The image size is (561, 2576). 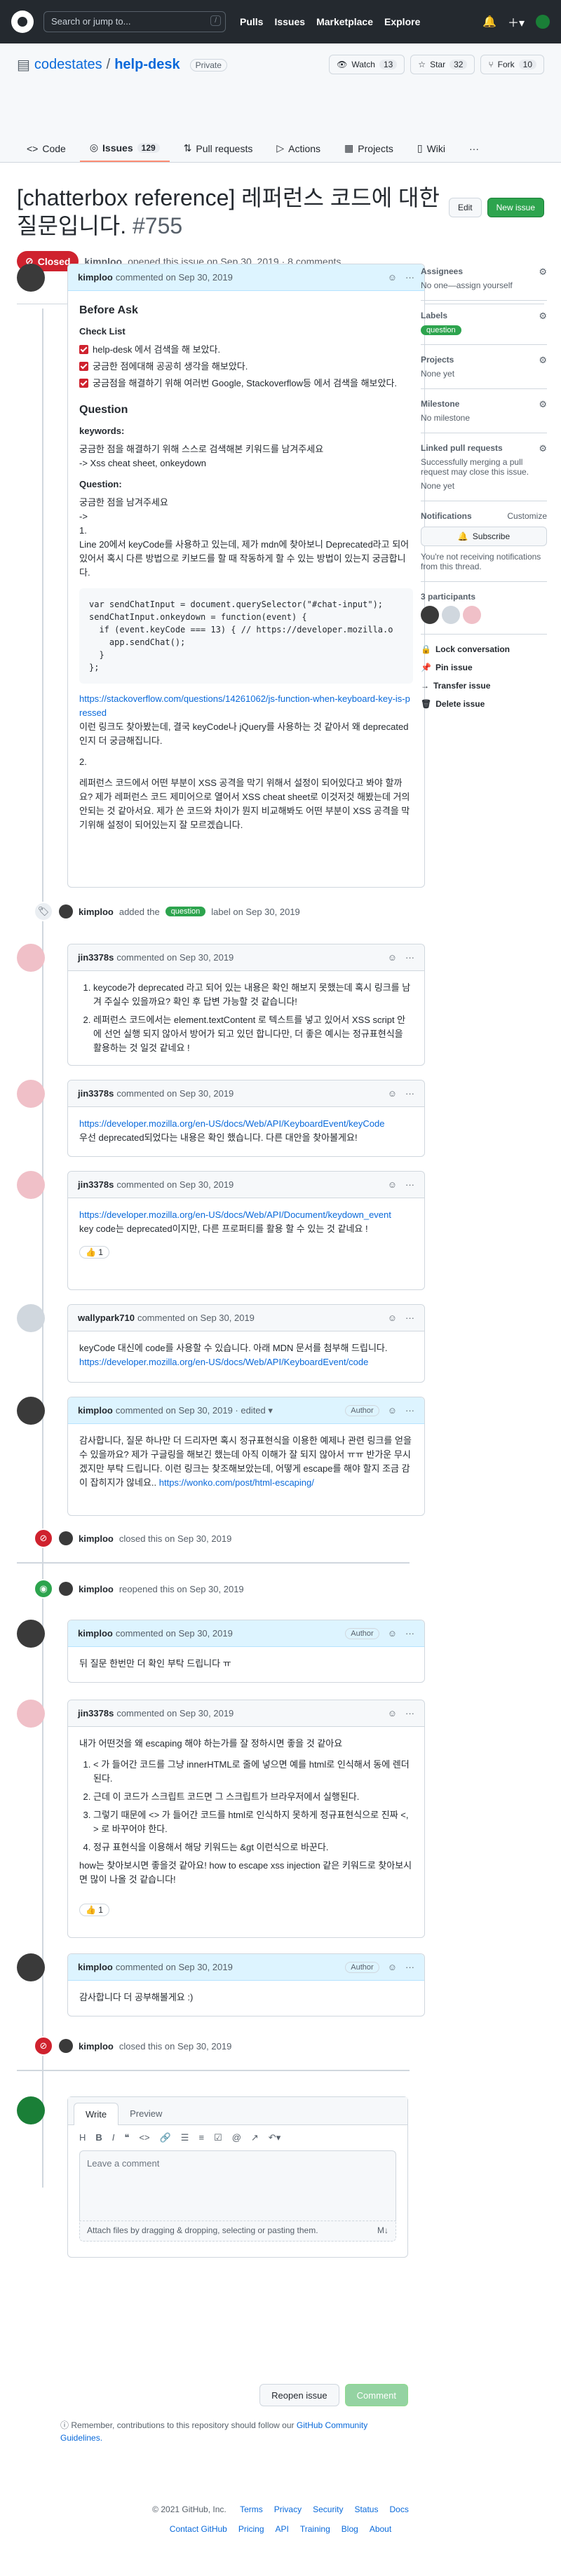 I want to click on mention-icon: @, so click(x=236, y=2137).